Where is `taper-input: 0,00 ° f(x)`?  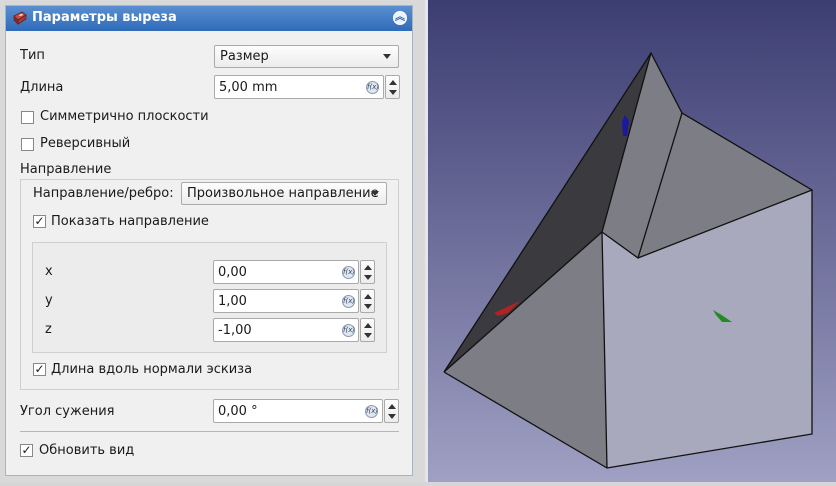
taper-input: 0,00 ° f(x) is located at coordinates (298, 411).